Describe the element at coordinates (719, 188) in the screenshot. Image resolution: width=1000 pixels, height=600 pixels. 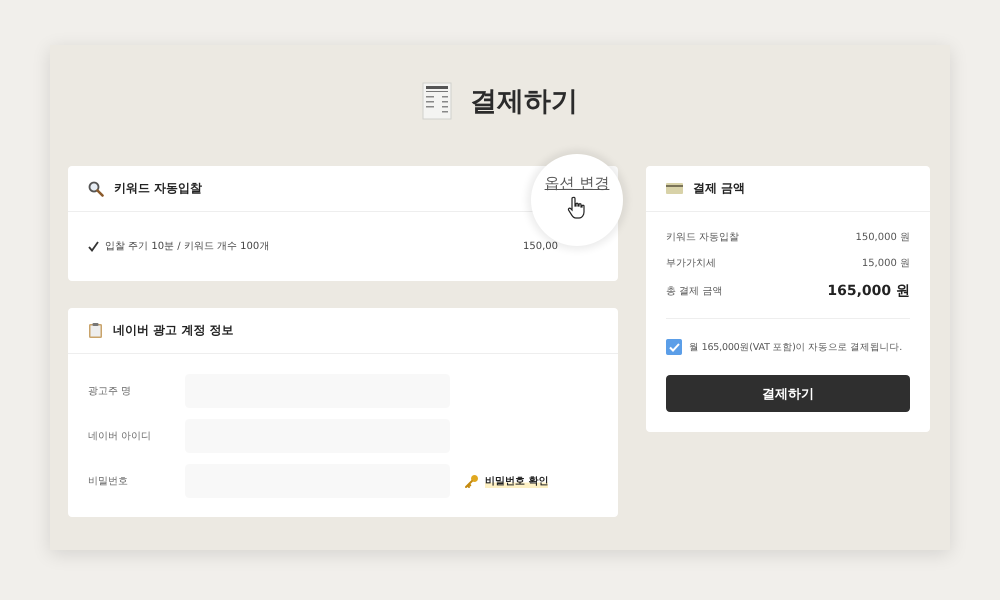
I see `card-title: 결제 금액` at that location.